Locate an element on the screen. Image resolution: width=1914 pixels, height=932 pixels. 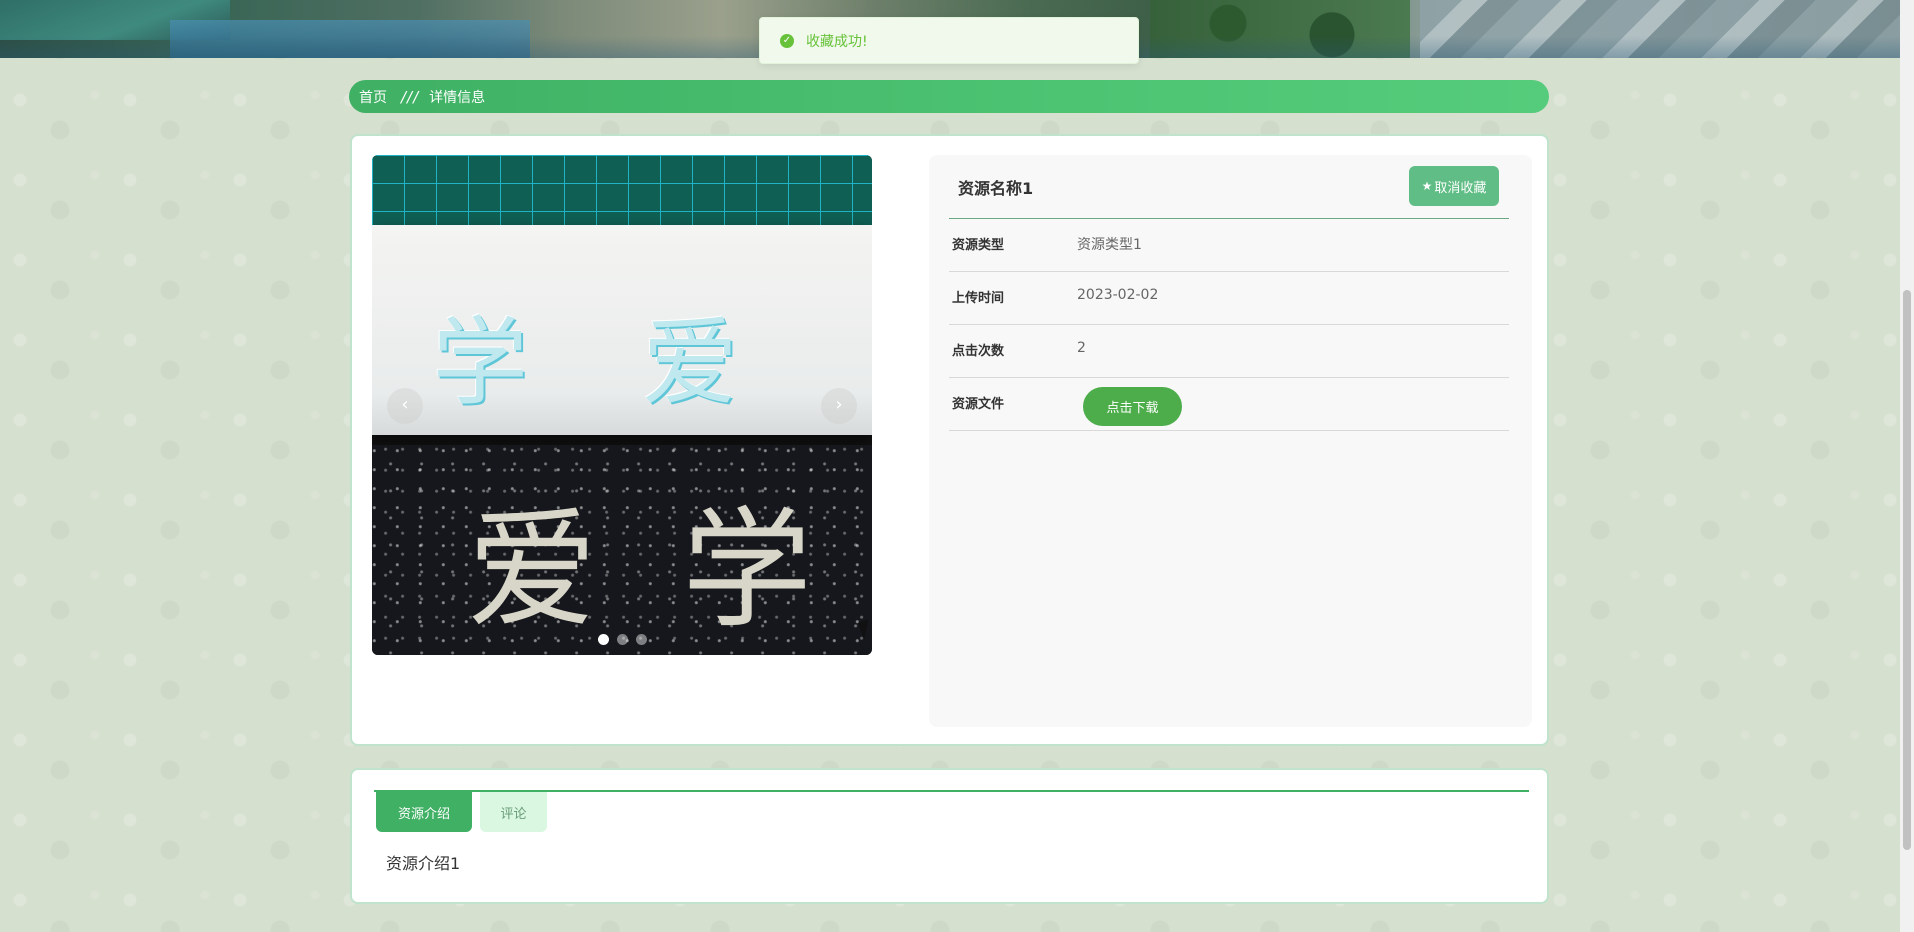
chevron-left-icon: ‹ is located at coordinates (405, 404).